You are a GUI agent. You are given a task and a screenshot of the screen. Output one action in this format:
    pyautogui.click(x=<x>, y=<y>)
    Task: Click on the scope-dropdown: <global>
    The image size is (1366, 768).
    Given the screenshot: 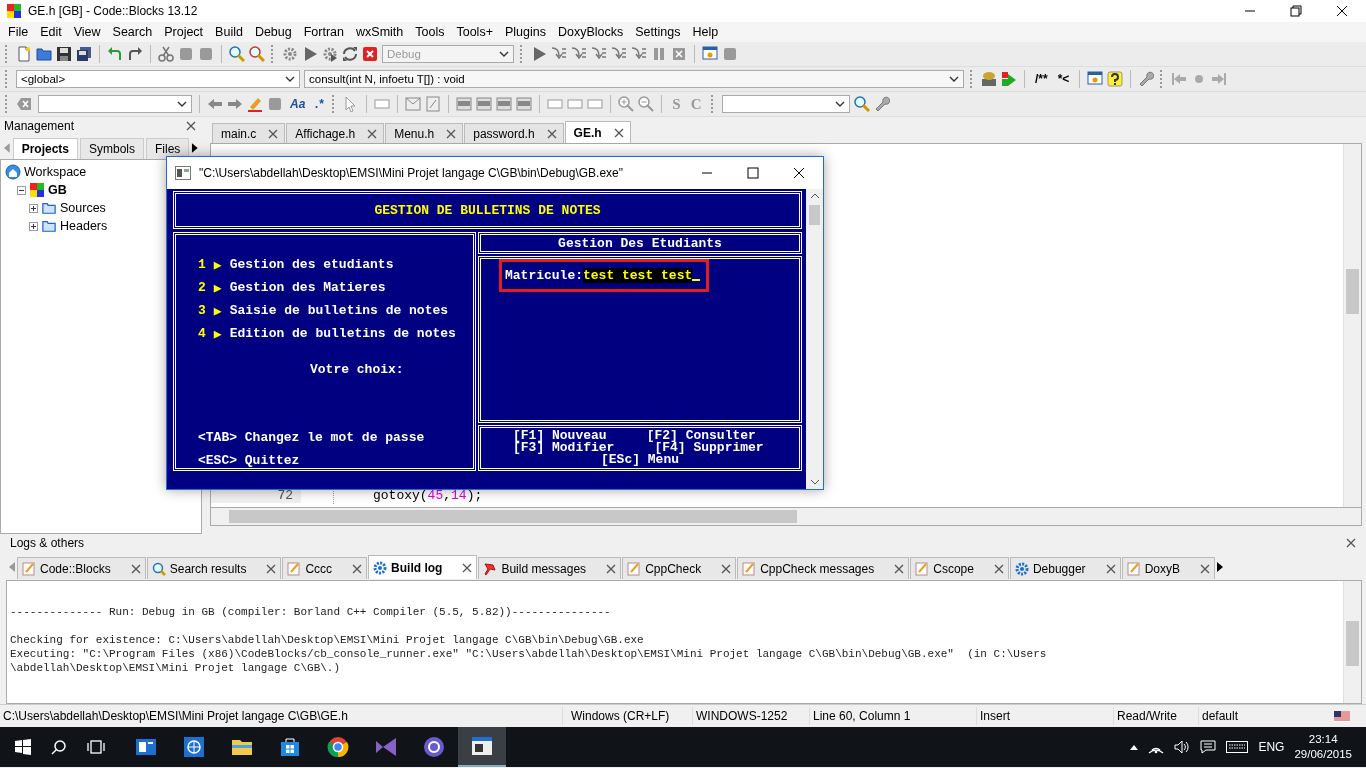 What is the action you would take?
    pyautogui.click(x=158, y=79)
    